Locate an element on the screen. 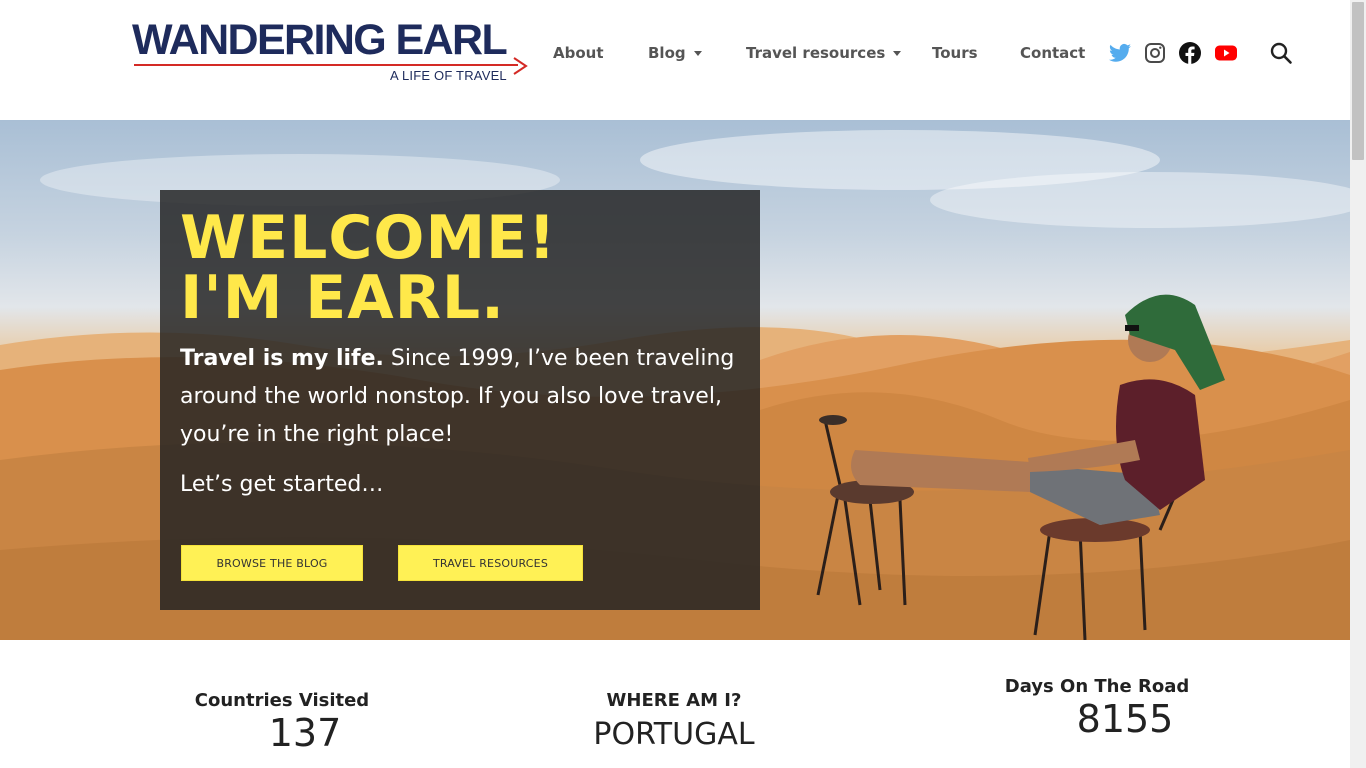 The height and width of the screenshot is (768, 1366). stat-location-label: WHERE AM I? is located at coordinates (674, 700).